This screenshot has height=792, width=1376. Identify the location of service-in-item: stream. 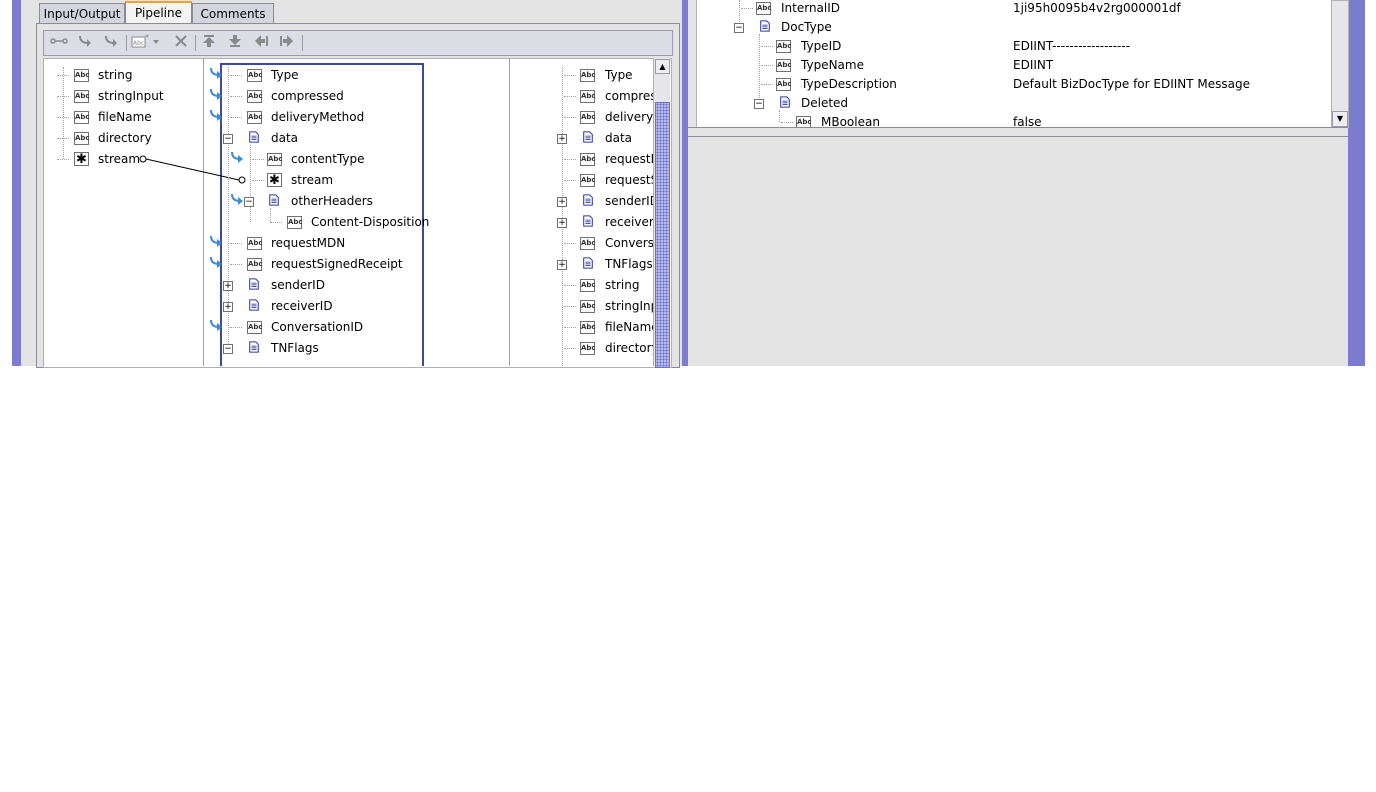
(312, 180).